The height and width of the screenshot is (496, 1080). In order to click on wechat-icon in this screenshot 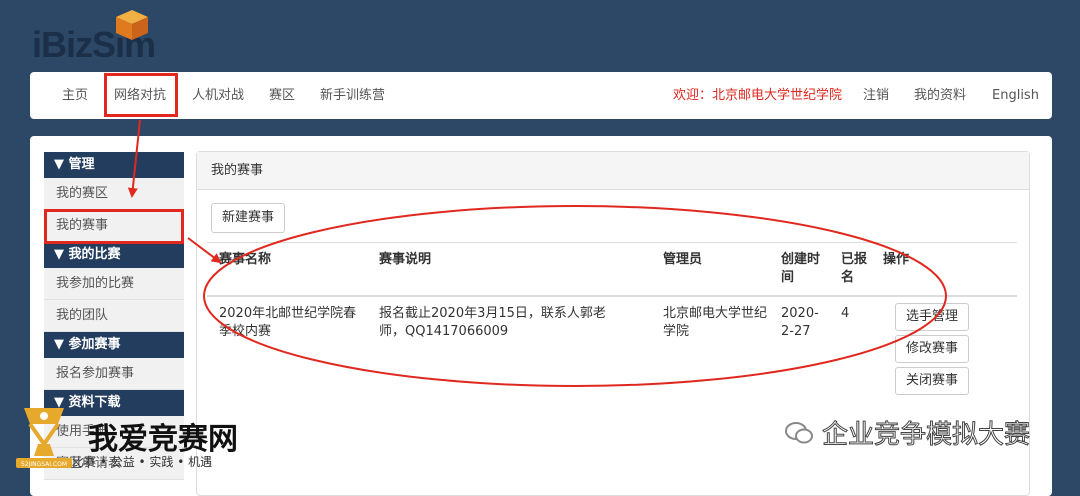, I will do `click(799, 433)`.